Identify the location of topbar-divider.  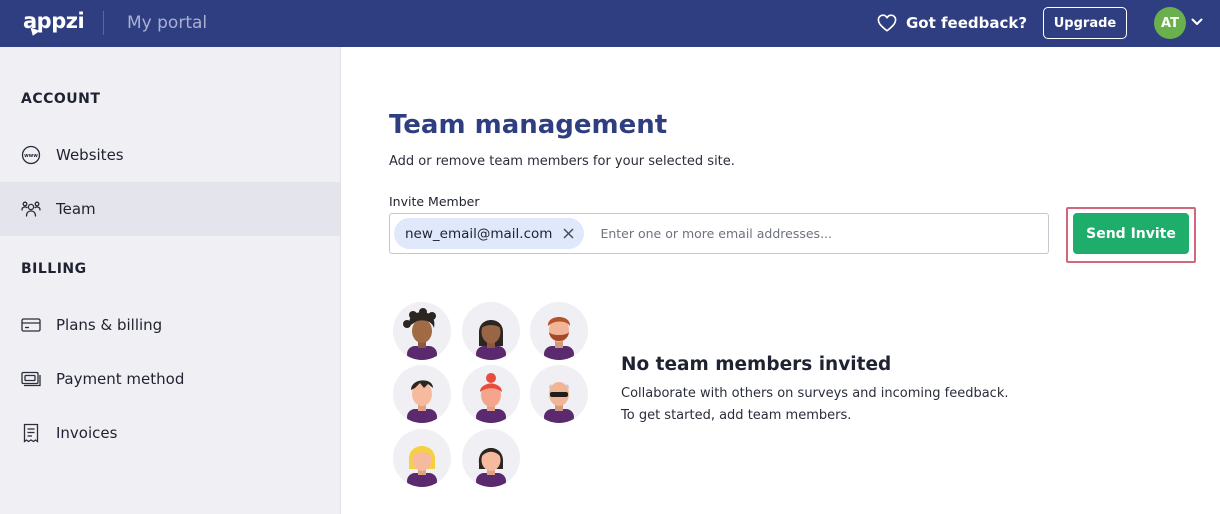
(103, 23).